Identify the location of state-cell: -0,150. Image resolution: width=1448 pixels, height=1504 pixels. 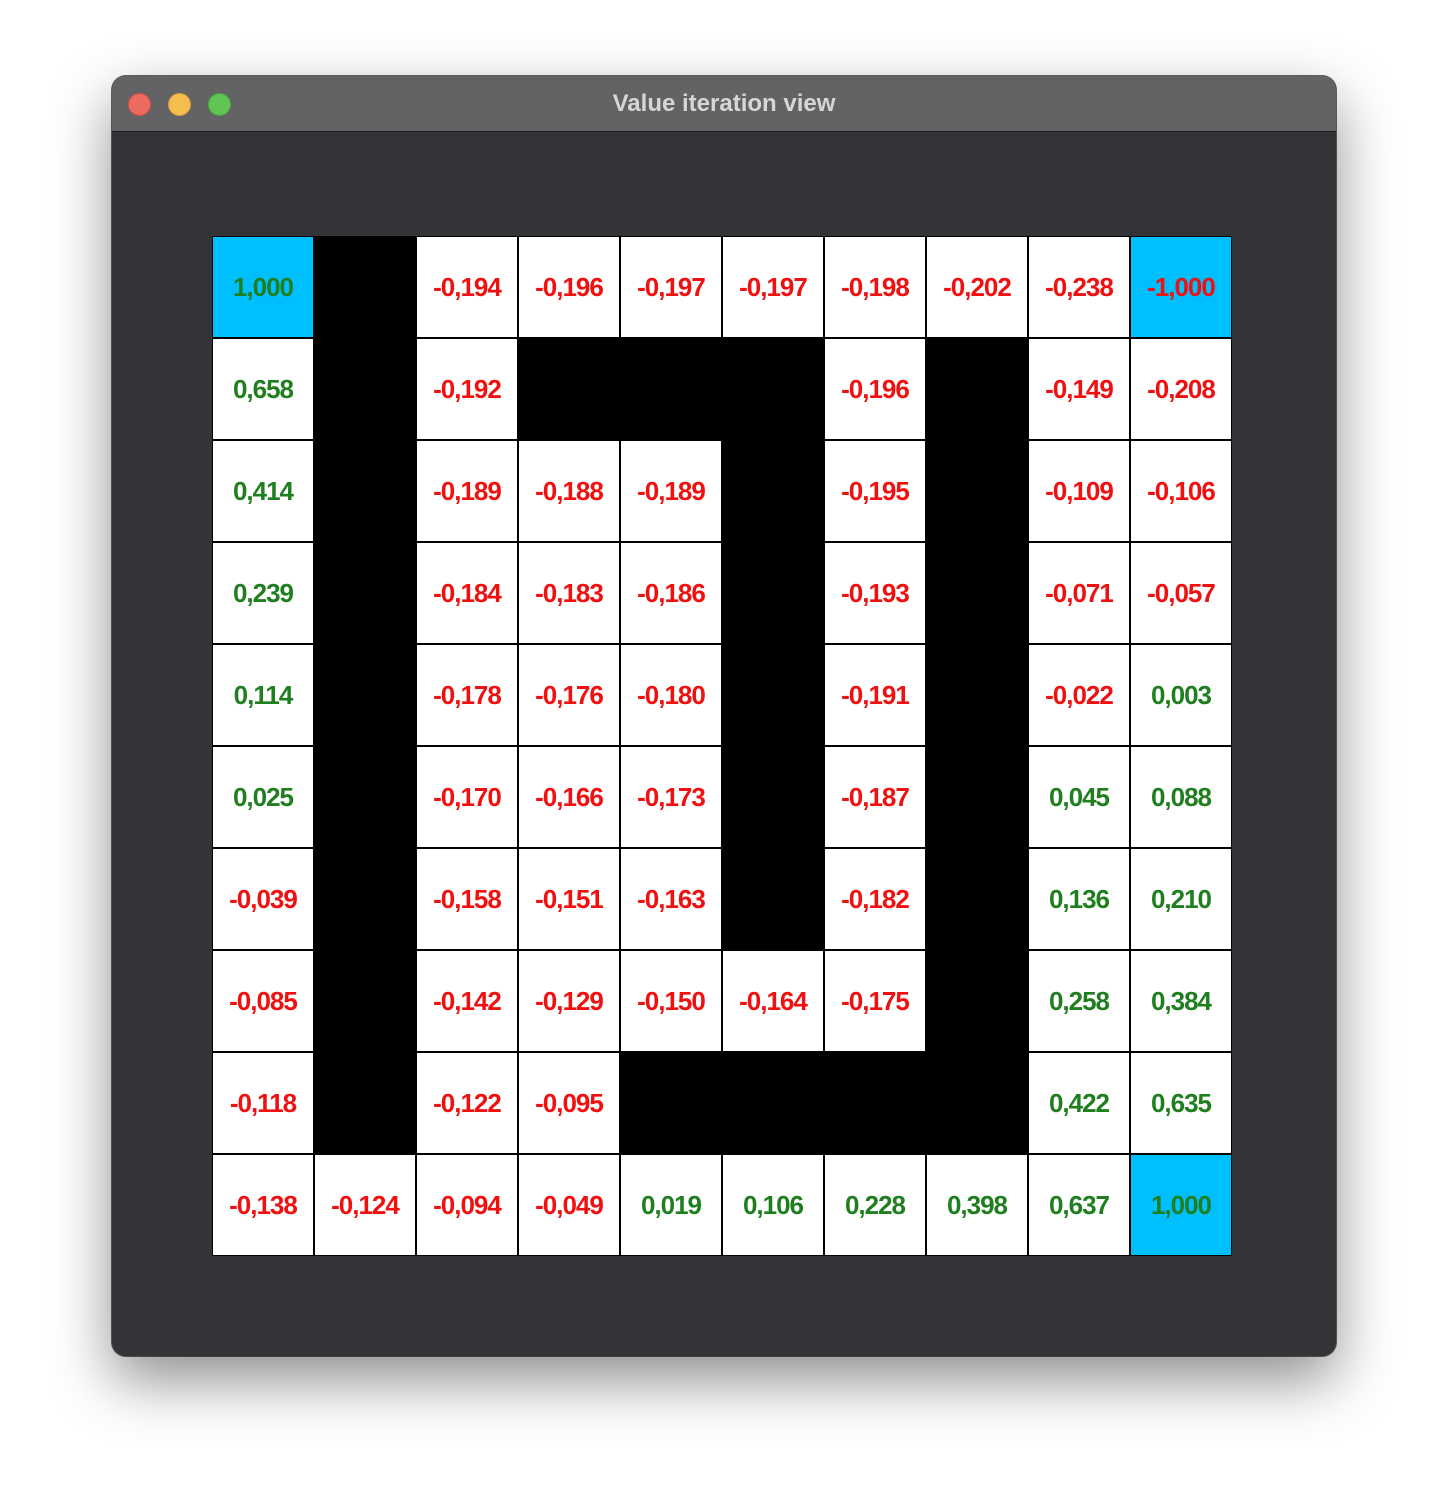
(671, 1001).